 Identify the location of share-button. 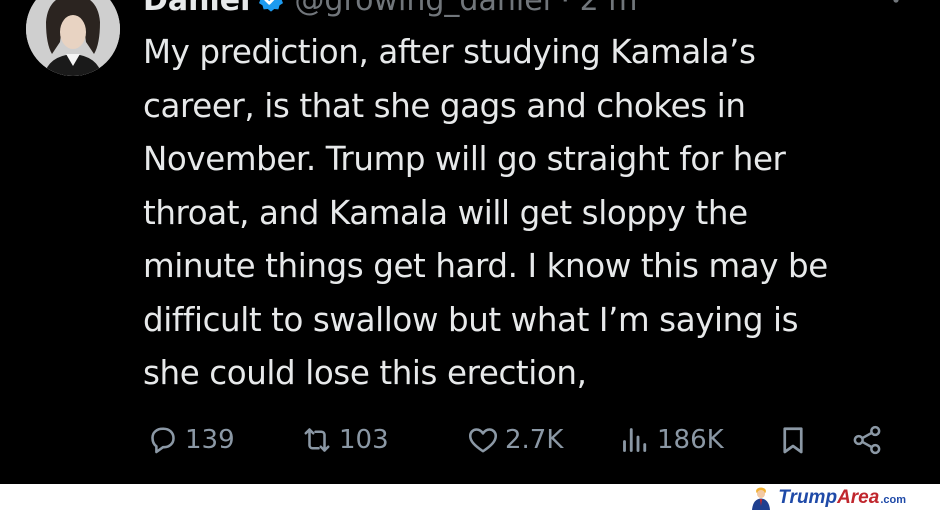
(867, 440).